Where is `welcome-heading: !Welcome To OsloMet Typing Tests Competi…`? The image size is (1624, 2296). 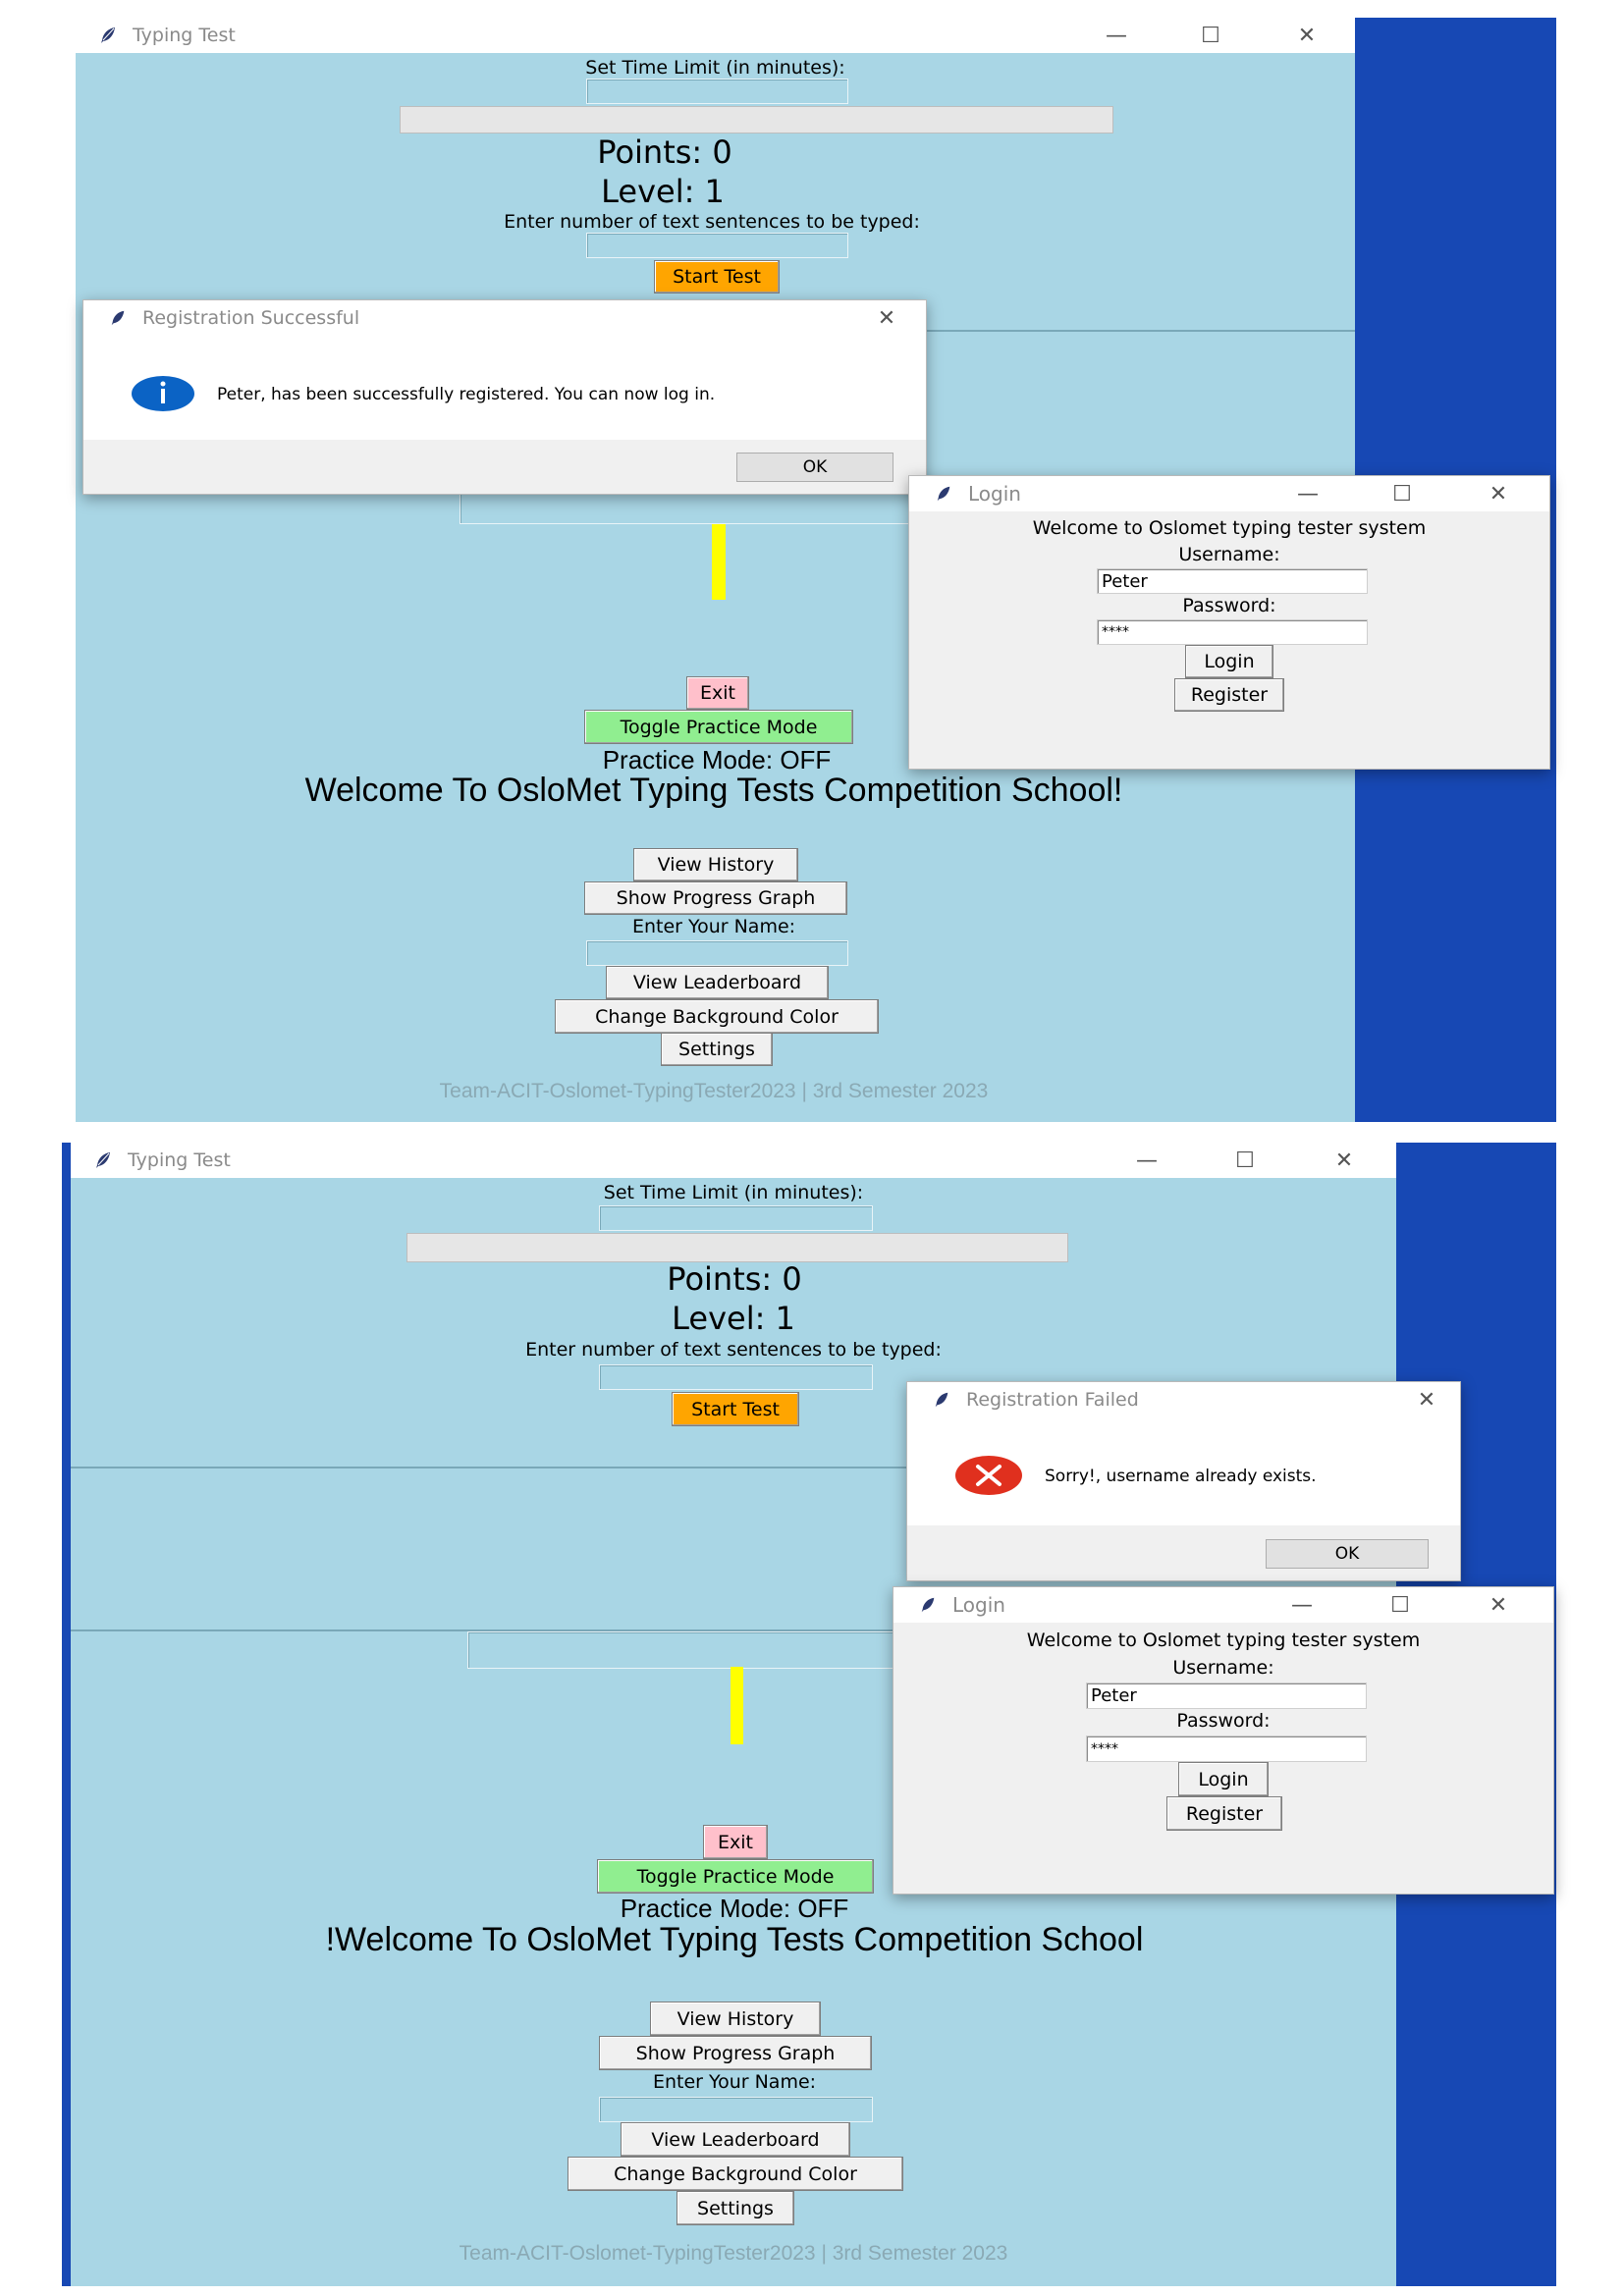
welcome-heading: !Welcome To OsloMet Typing Tests Competi… is located at coordinates (734, 1939).